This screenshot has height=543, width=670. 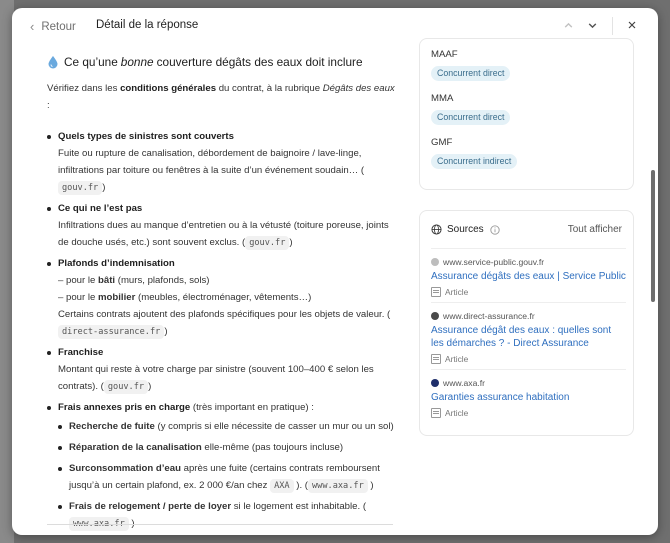 What do you see at coordinates (100, 208) in the screenshot?
I see `item-title: Ce qui ne l’est pas` at bounding box center [100, 208].